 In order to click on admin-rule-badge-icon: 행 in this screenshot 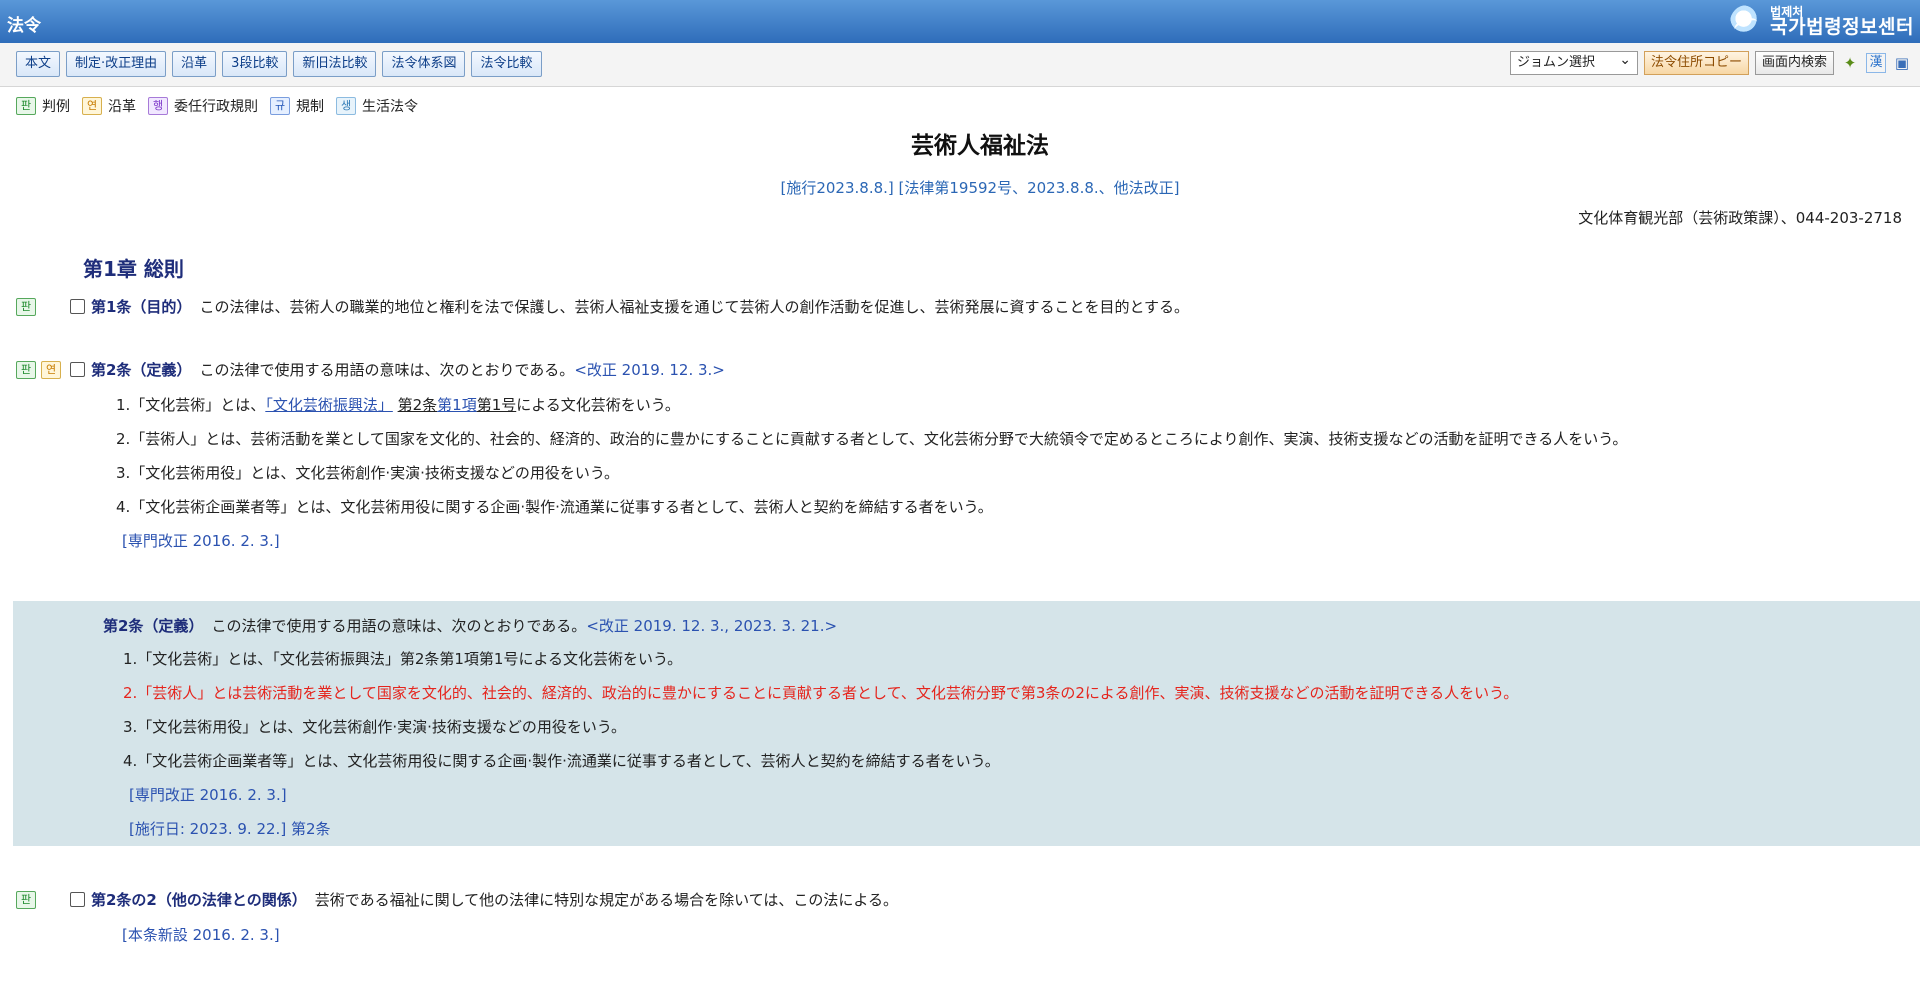, I will do `click(158, 106)`.